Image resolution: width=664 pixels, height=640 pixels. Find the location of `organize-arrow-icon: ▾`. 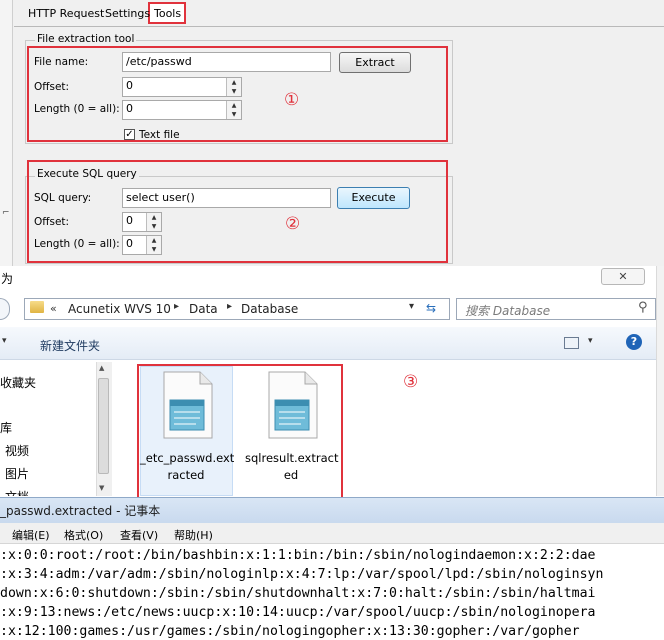

organize-arrow-icon: ▾ is located at coordinates (4, 341).